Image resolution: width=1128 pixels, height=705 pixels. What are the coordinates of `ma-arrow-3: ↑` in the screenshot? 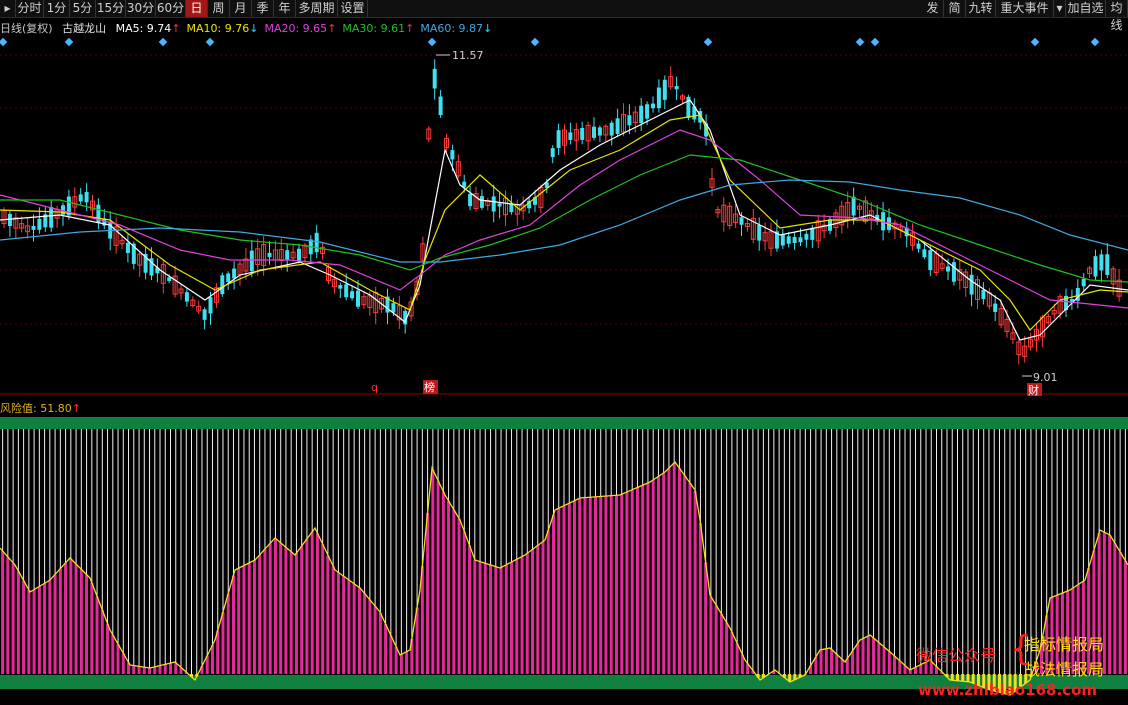 It's located at (410, 28).